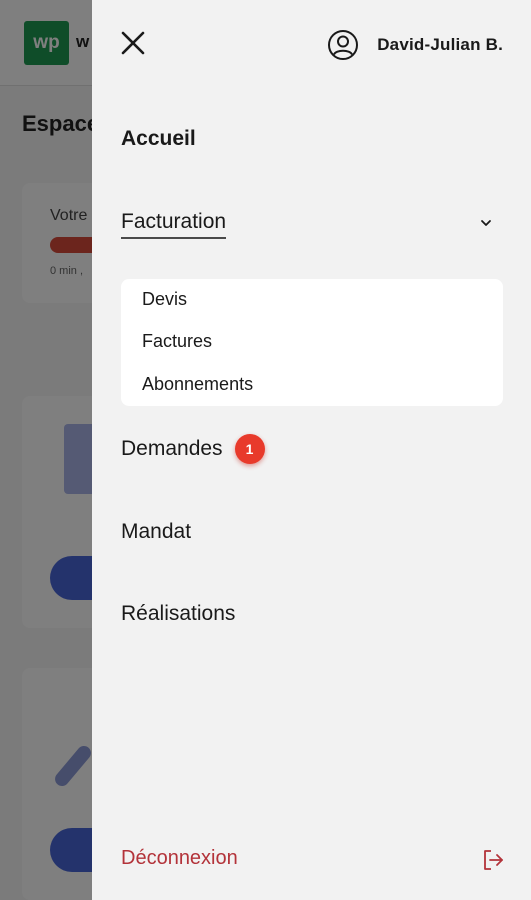 The height and width of the screenshot is (900, 531). I want to click on facturation-submenu: Devis Factures Abonnements, so click(312, 342).